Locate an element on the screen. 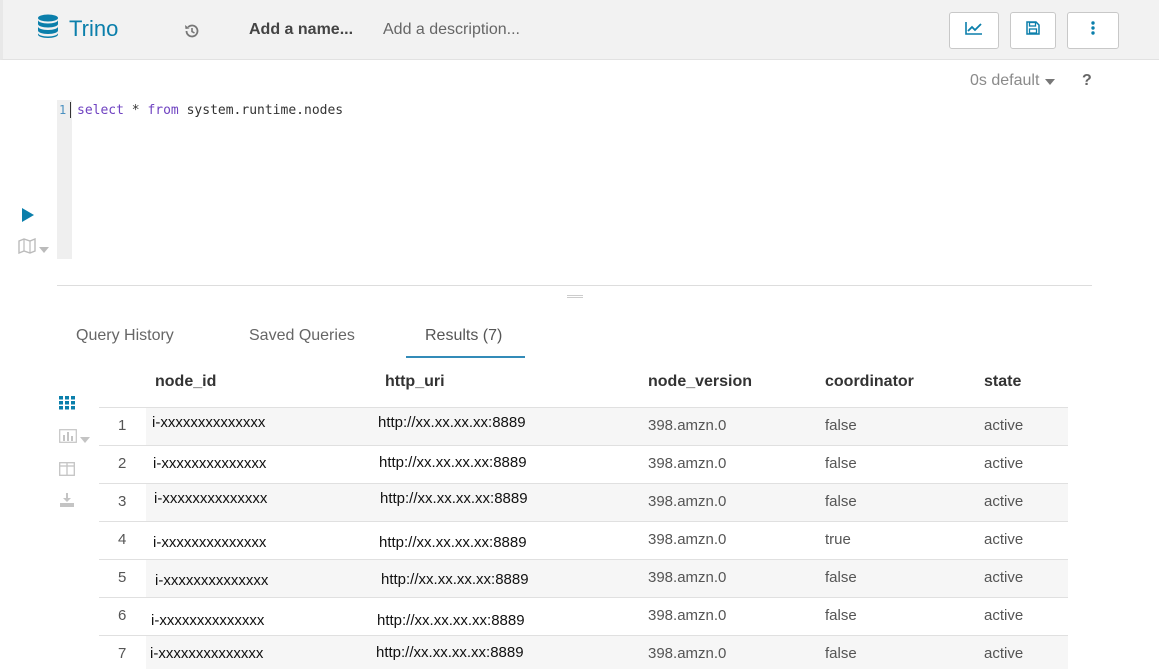 The height and width of the screenshot is (669, 1159). execution-info-dropdown: 0s default is located at coordinates (1013, 81).